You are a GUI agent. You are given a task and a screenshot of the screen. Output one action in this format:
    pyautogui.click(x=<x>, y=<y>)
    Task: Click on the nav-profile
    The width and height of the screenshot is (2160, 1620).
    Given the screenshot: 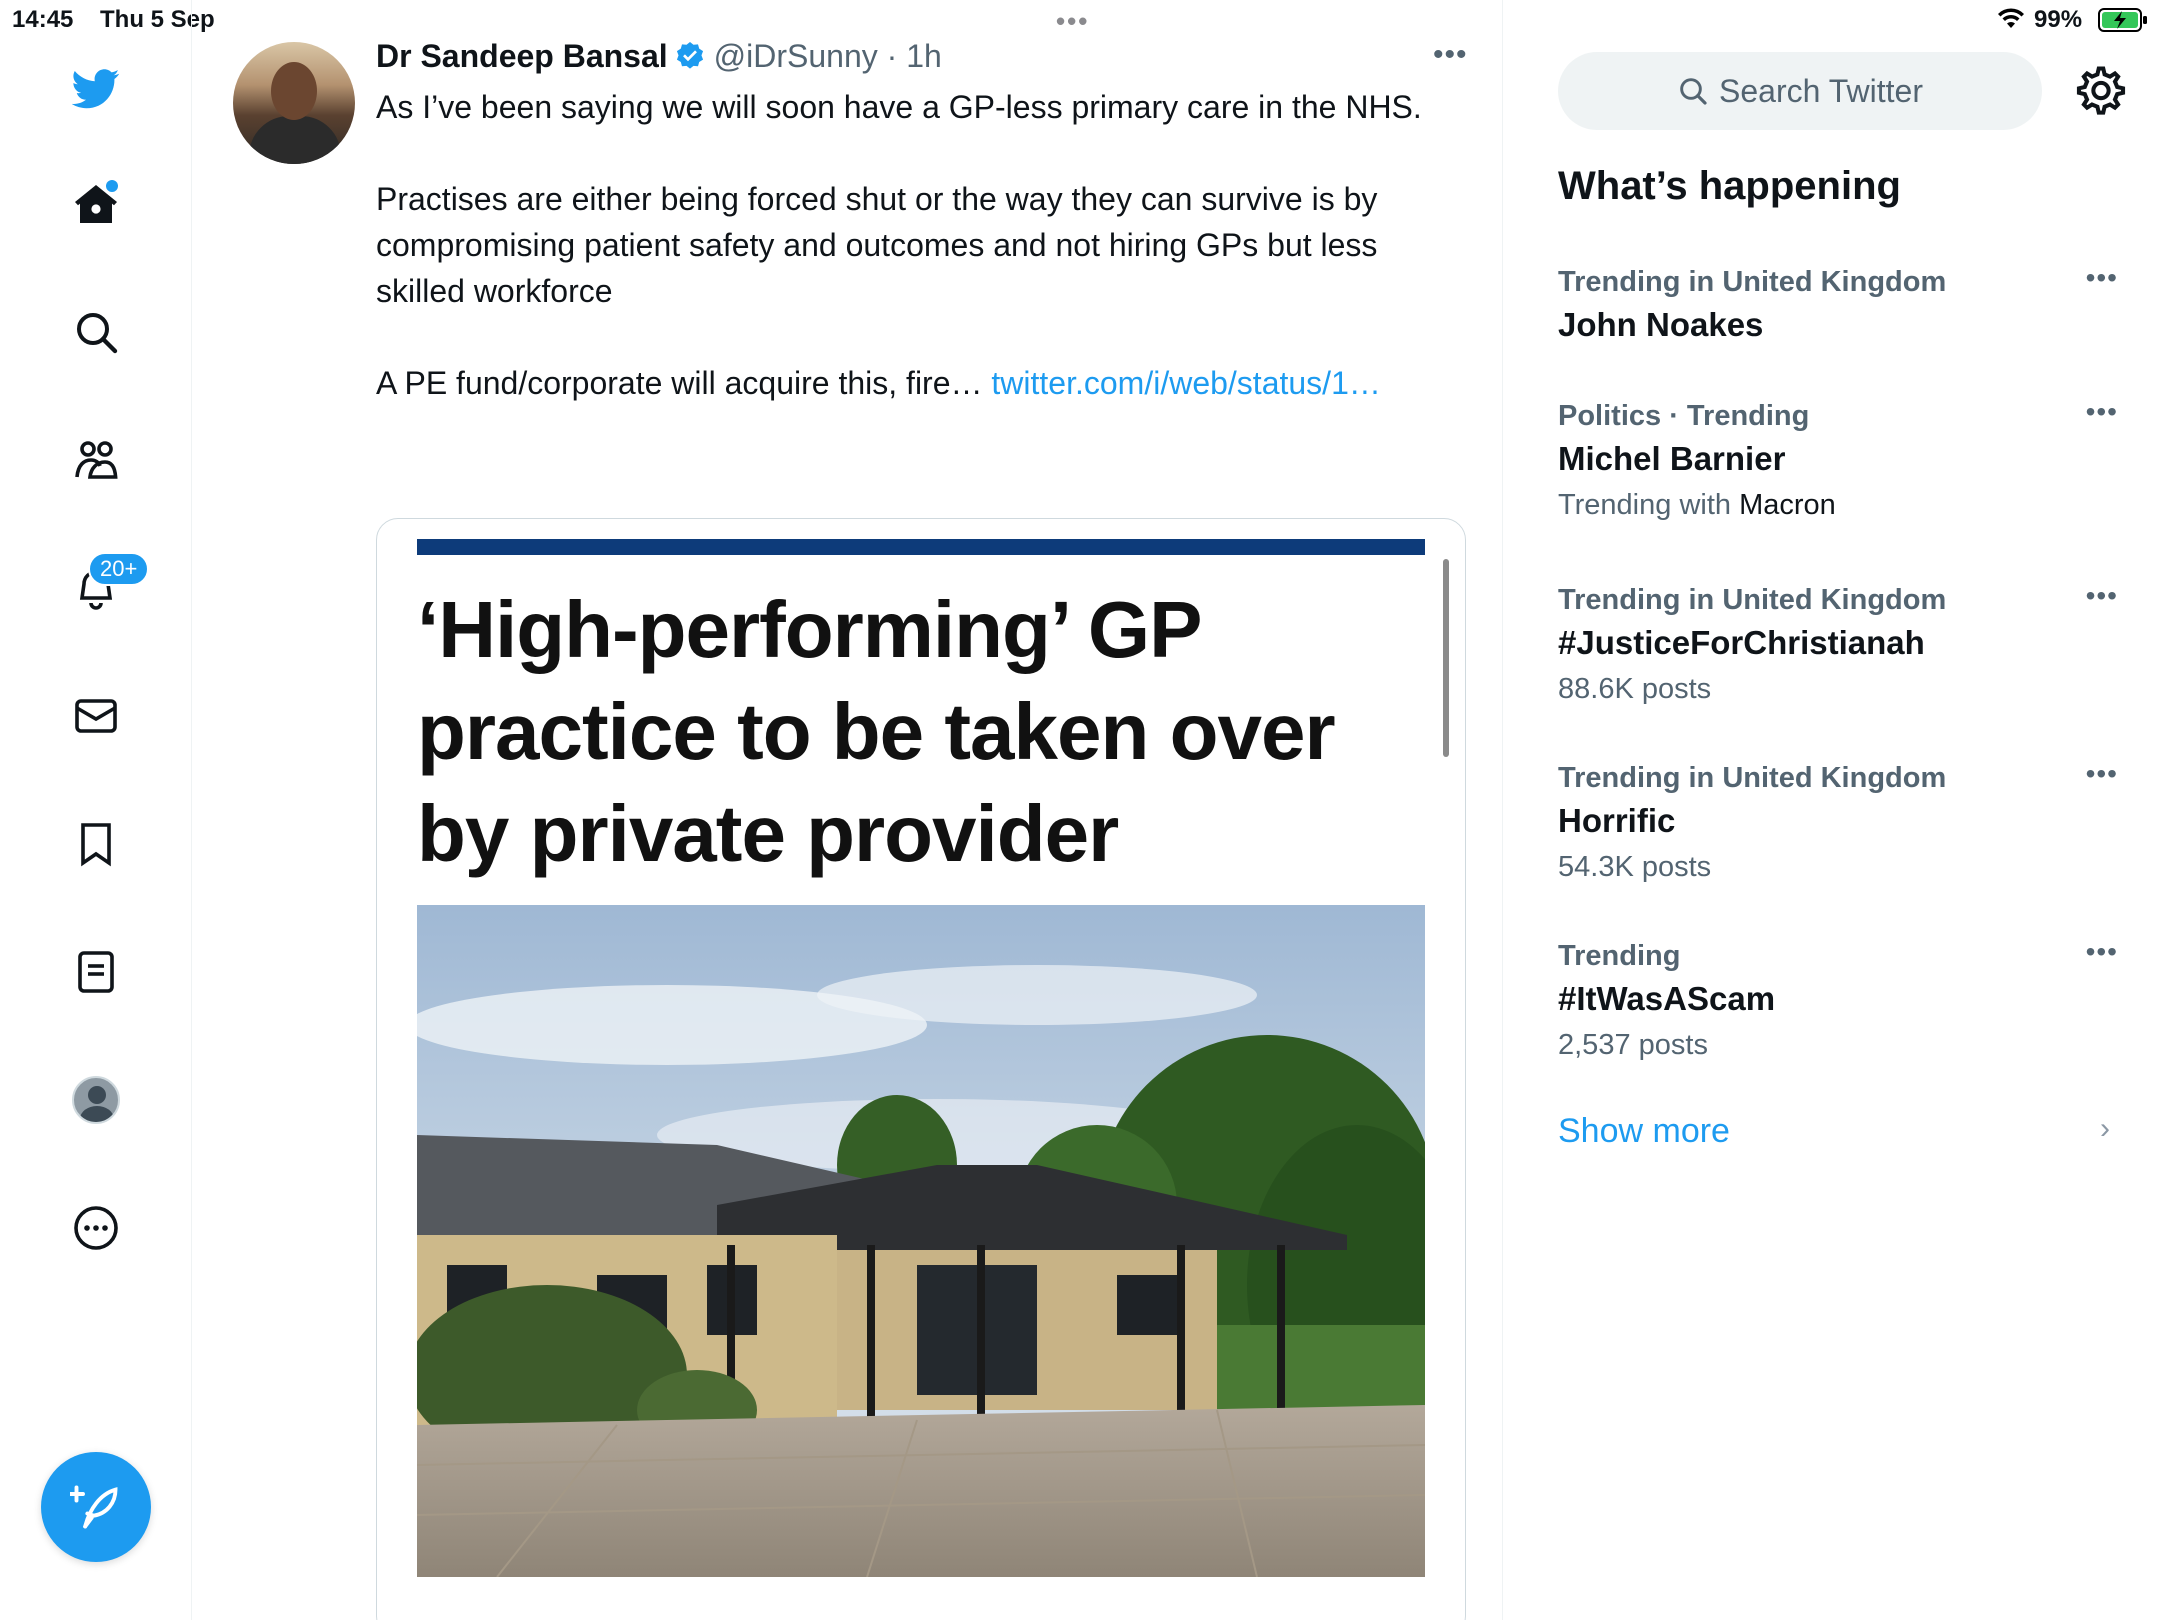 What is the action you would take?
    pyautogui.click(x=96, y=1100)
    